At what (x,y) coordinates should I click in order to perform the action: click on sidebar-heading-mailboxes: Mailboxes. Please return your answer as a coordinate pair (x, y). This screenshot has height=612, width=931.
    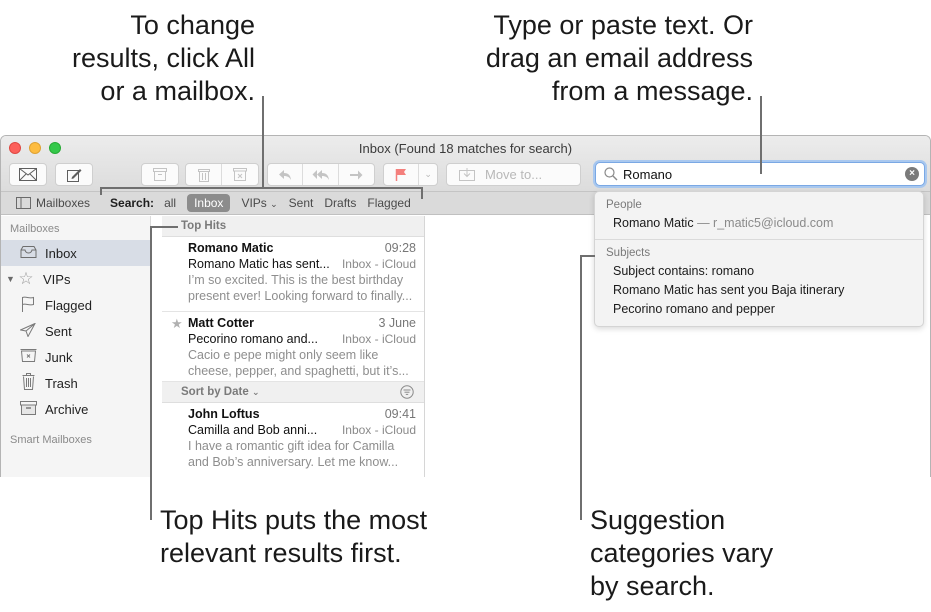
    Looking at the image, I should click on (35, 229).